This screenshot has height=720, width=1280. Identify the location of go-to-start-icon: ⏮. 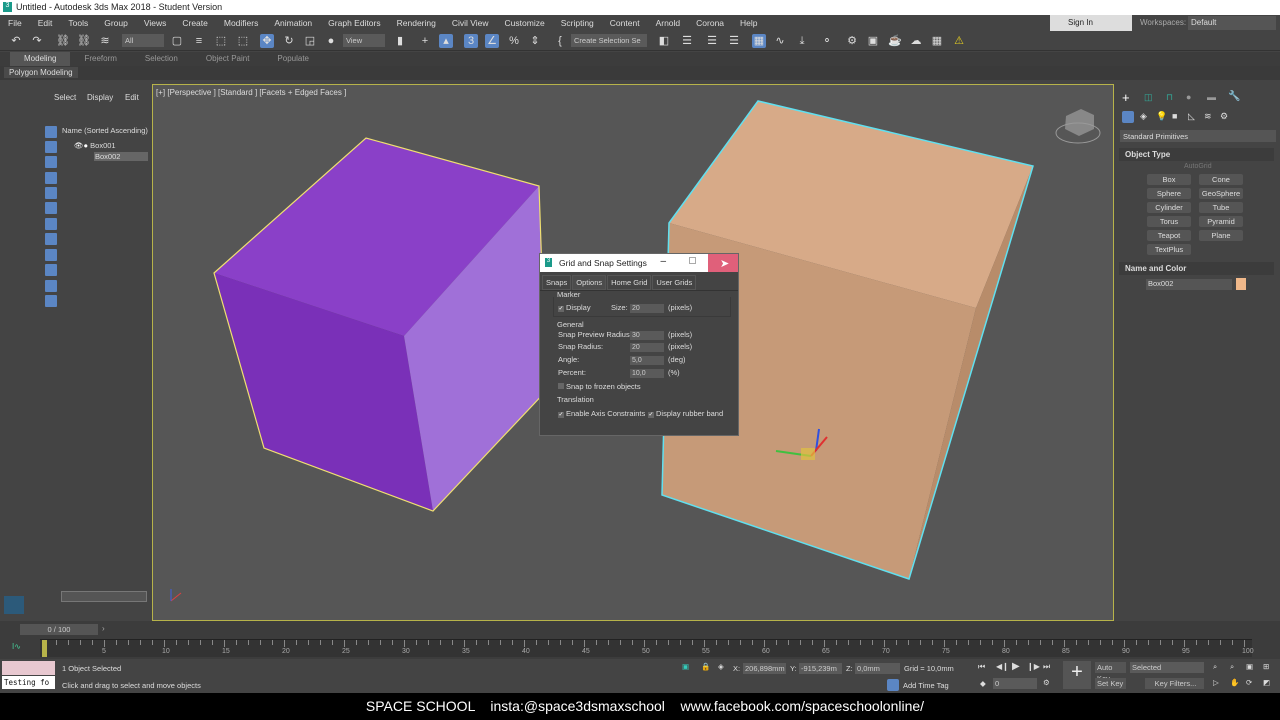
(981, 667).